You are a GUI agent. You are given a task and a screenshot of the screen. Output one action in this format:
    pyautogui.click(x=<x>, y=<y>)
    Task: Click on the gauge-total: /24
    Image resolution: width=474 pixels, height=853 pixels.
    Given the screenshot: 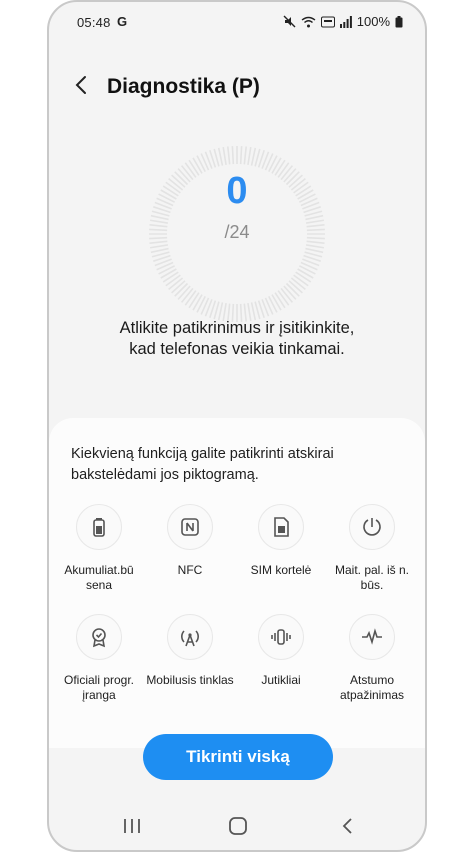 What is the action you would take?
    pyautogui.click(x=237, y=232)
    